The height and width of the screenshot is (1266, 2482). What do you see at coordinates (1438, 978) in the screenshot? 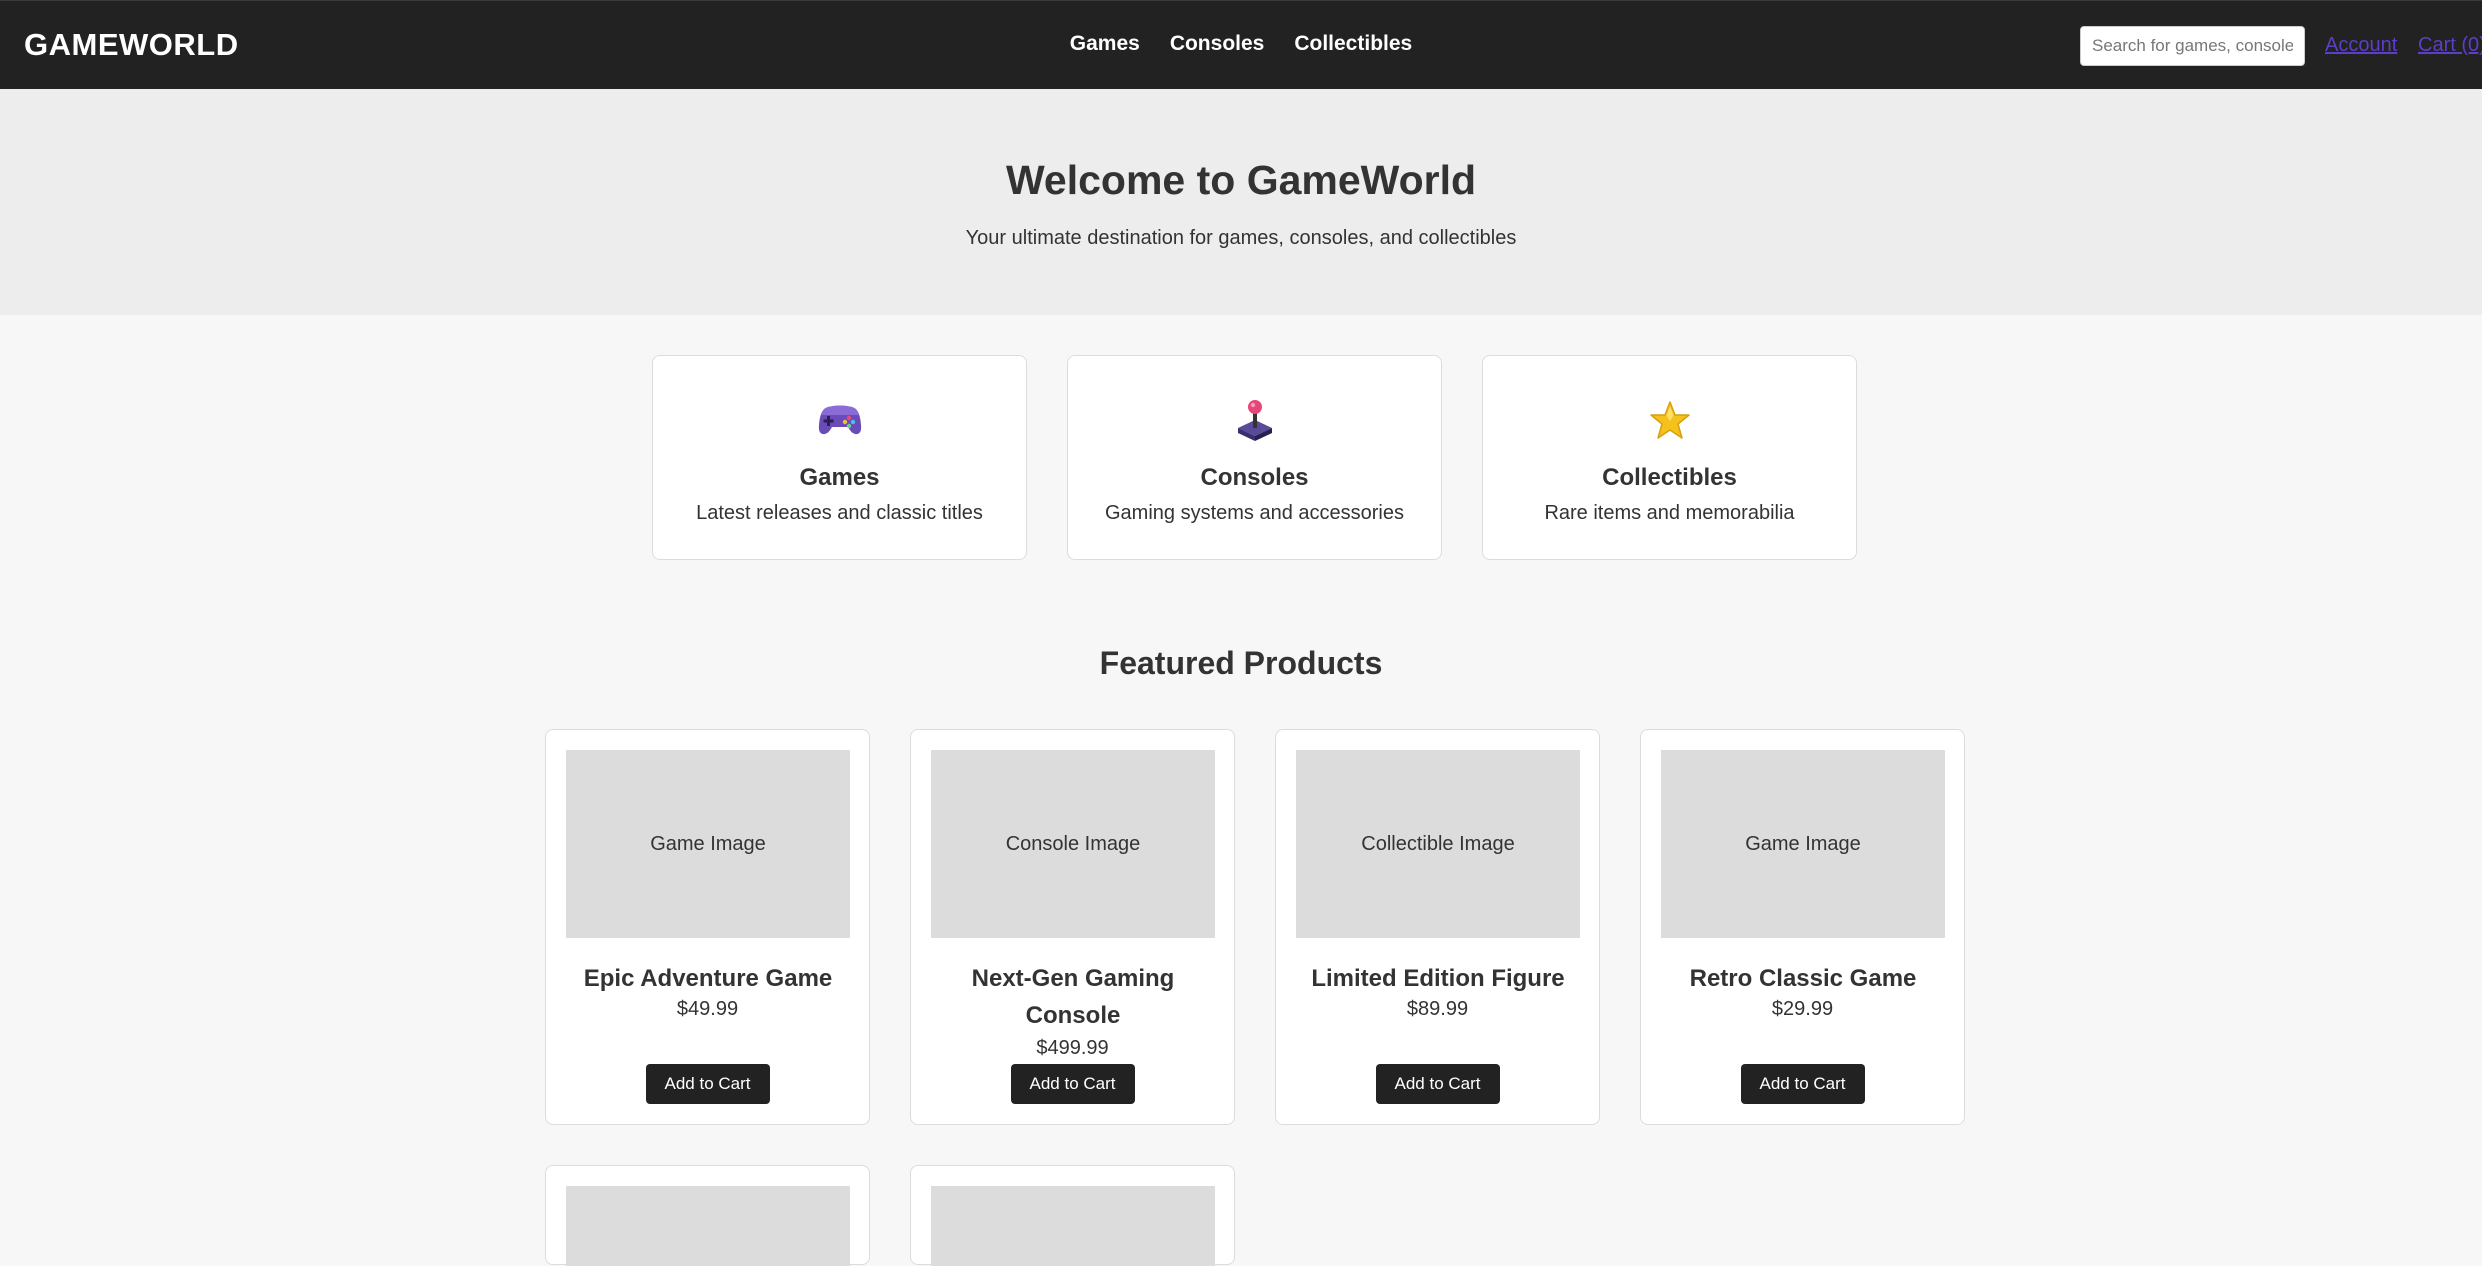
I see `product-name: Limited Edition Figure` at bounding box center [1438, 978].